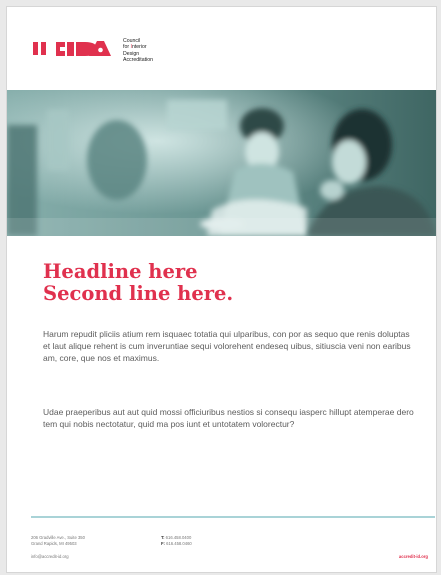  I want to click on fax-line: F: 616.458.0460, so click(176, 543).